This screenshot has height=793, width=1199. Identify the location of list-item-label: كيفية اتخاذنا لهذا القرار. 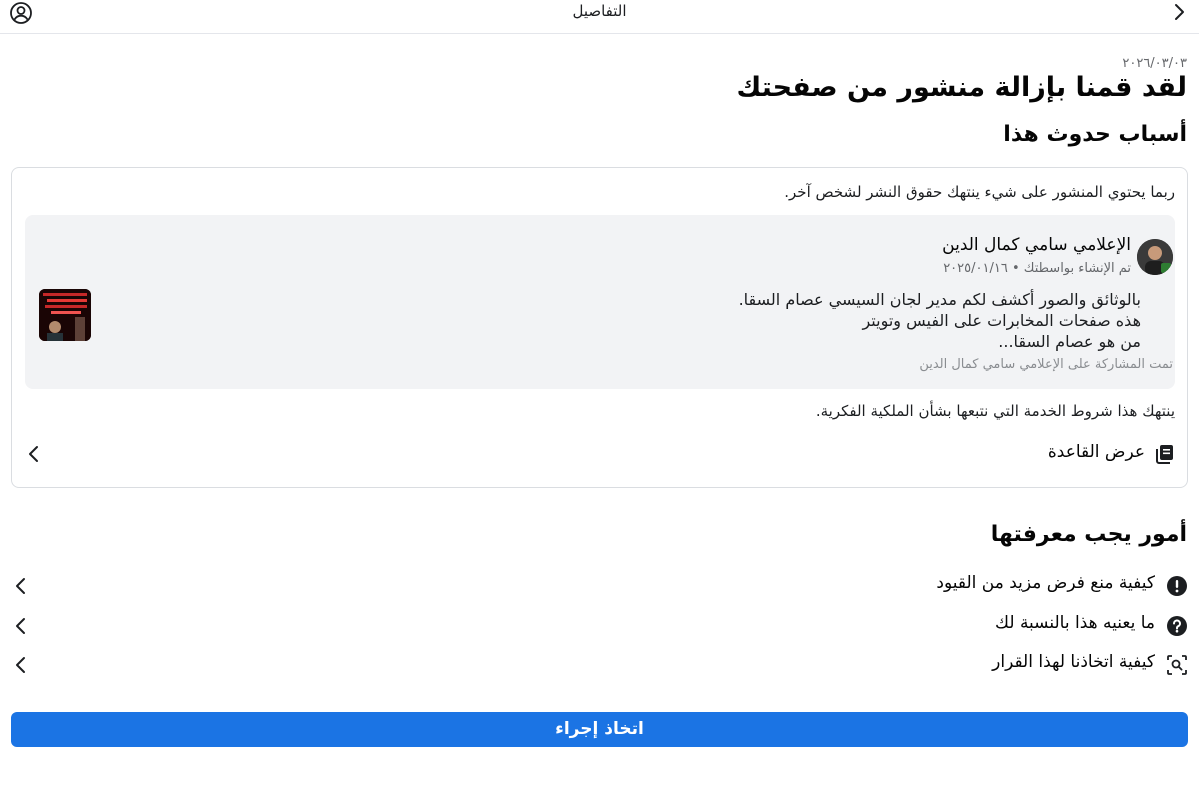
(1073, 662).